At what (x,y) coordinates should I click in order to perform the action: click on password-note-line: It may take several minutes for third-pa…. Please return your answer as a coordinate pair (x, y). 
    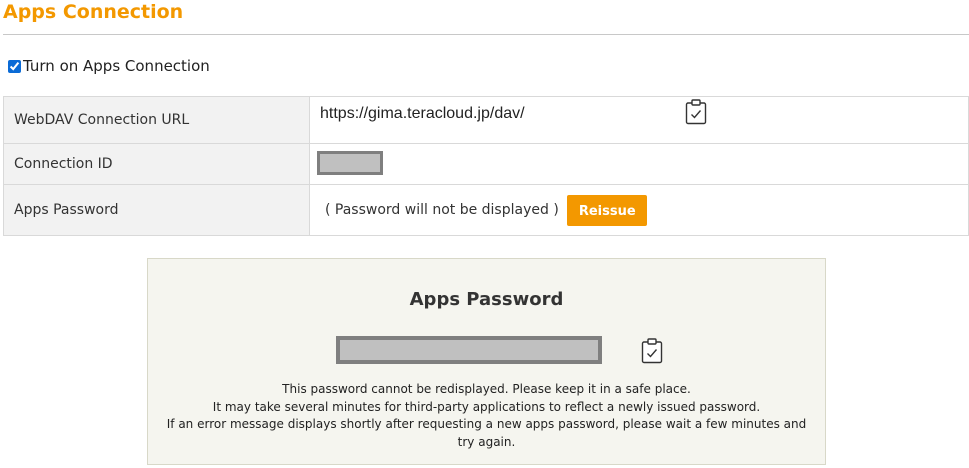
    Looking at the image, I should click on (486, 406).